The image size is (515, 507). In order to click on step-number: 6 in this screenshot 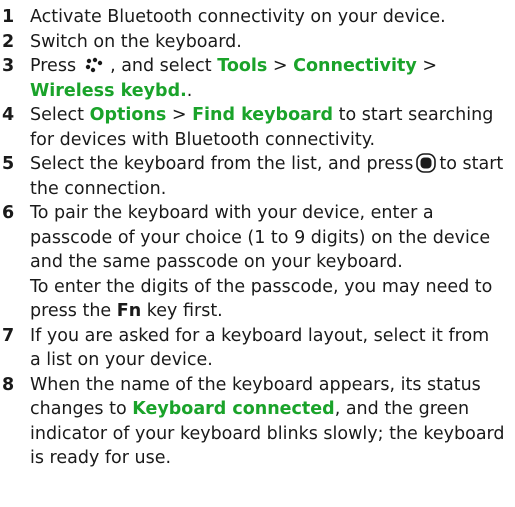, I will do `click(8, 213)`.